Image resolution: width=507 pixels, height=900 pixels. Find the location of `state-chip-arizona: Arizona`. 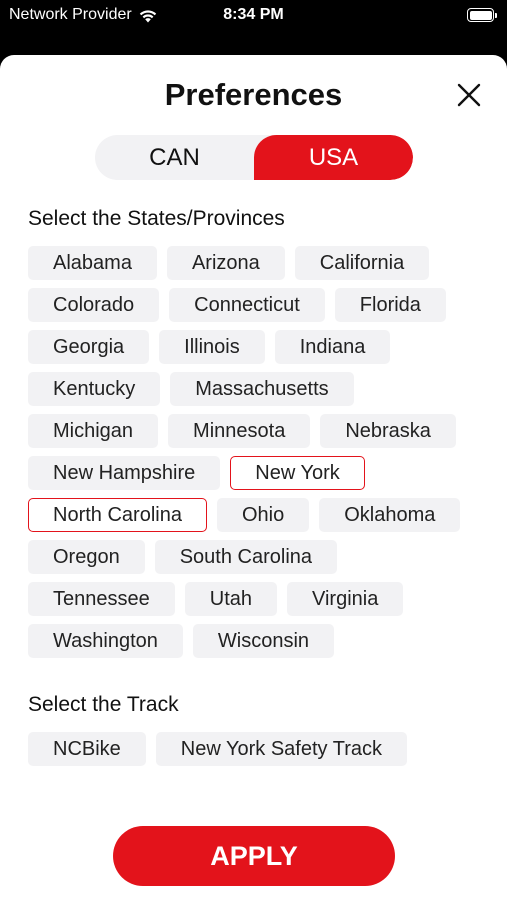

state-chip-arizona: Arizona is located at coordinates (225, 263).